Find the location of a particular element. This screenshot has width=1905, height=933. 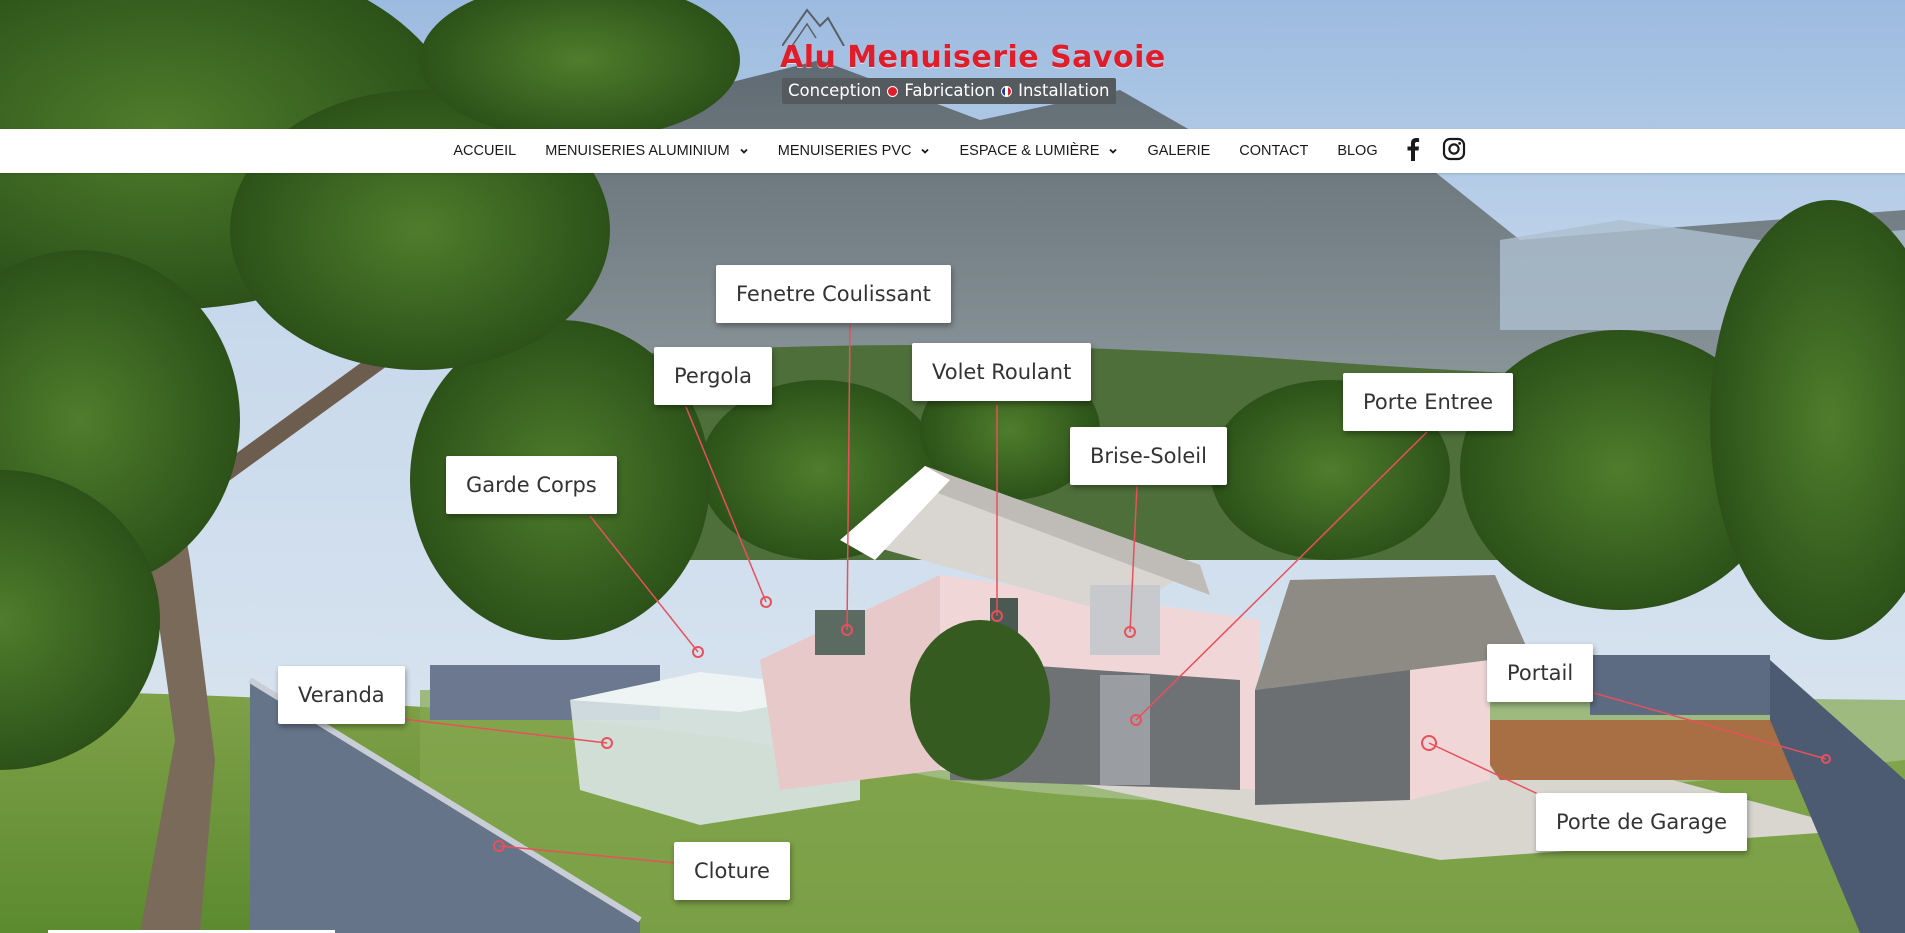

social-links is located at coordinates (1436, 151).